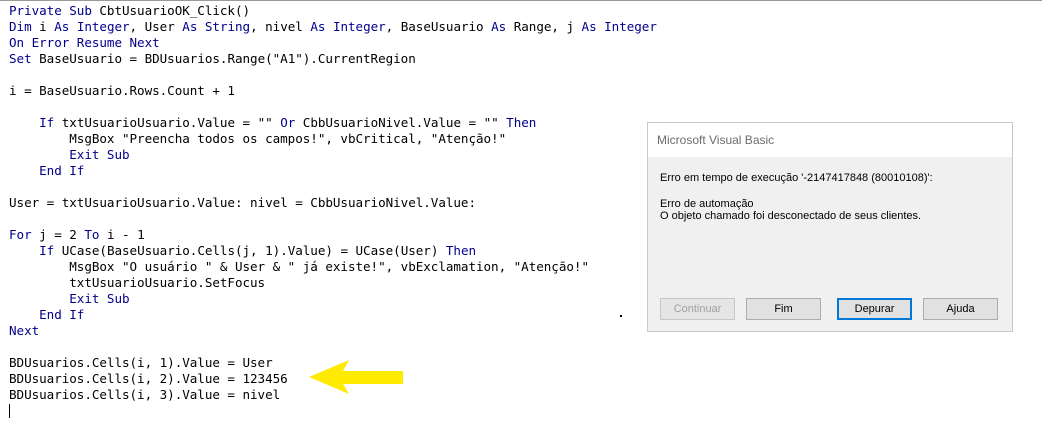 This screenshot has height=424, width=1042. Describe the element at coordinates (783, 309) in the screenshot. I see `end-button: Fim` at that location.